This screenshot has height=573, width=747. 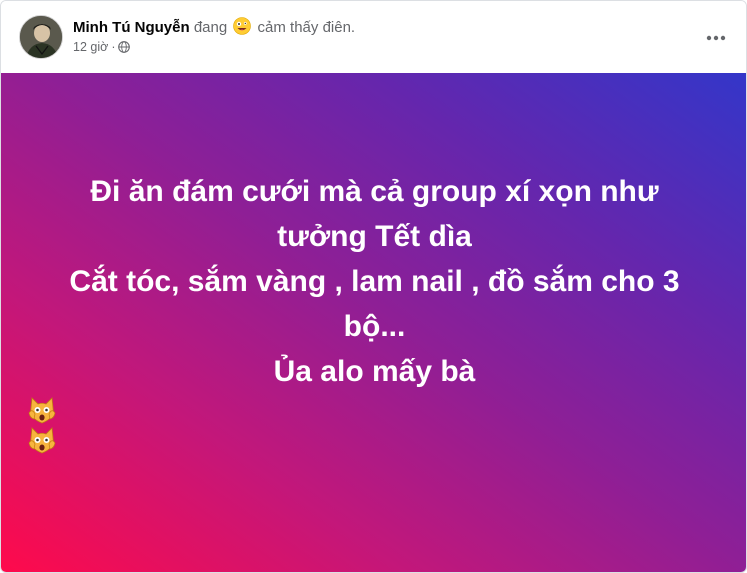 I want to click on globe-icon, so click(x=124, y=47).